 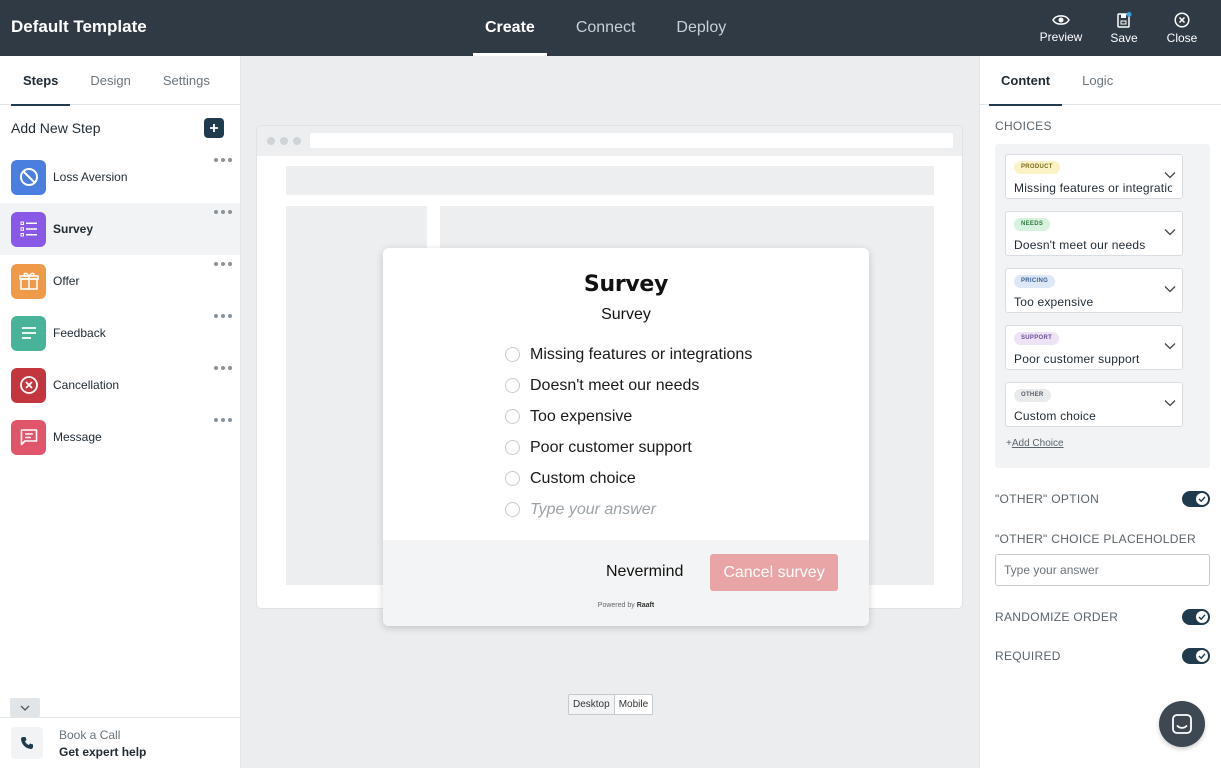 I want to click on step-label: Message, so click(x=77, y=437).